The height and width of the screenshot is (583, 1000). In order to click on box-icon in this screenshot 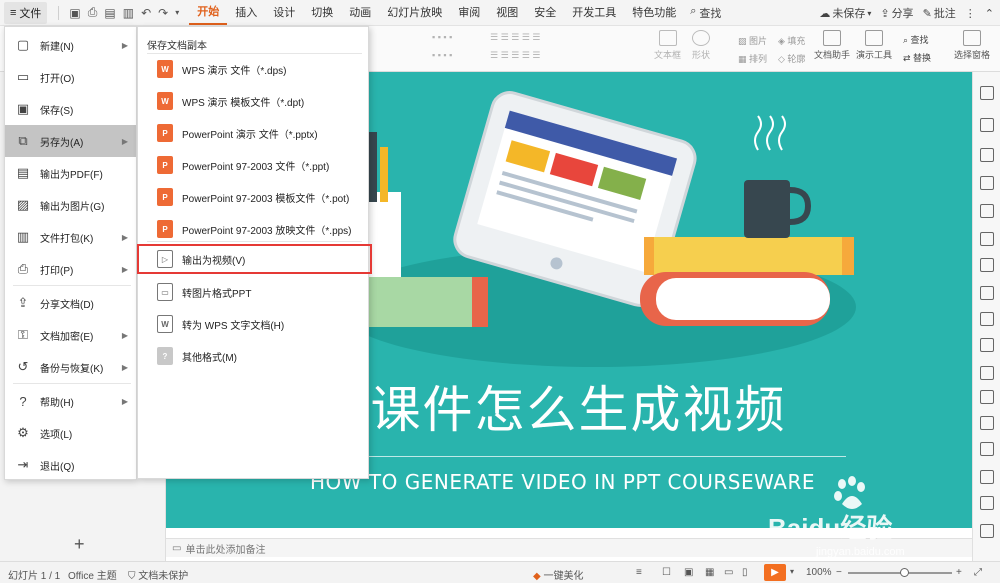, I will do `click(987, 293)`.